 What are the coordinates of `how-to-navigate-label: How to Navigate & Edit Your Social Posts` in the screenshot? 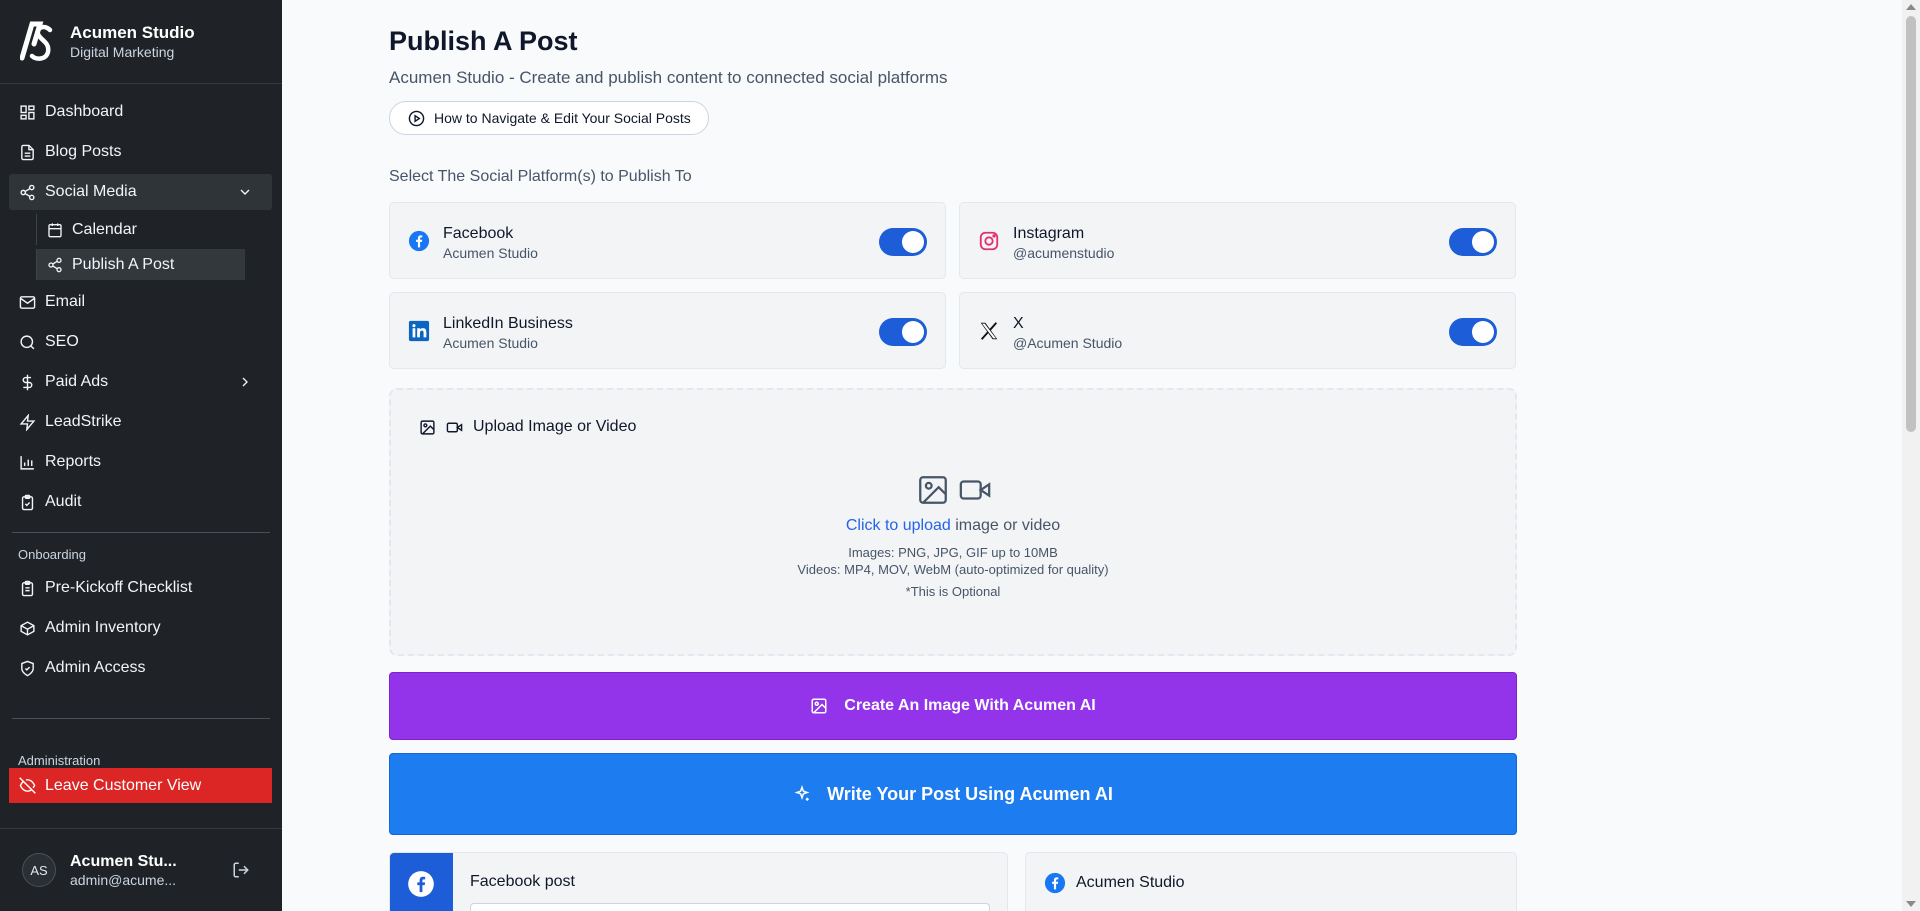 It's located at (562, 118).